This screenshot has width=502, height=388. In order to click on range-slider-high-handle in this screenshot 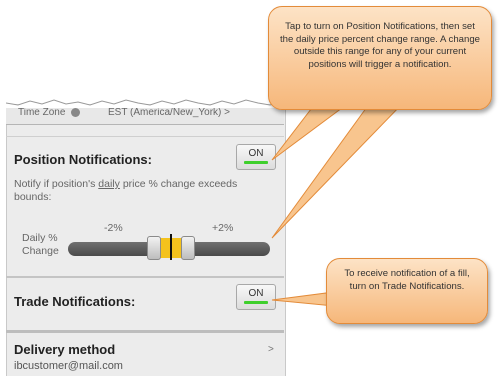, I will do `click(188, 248)`.